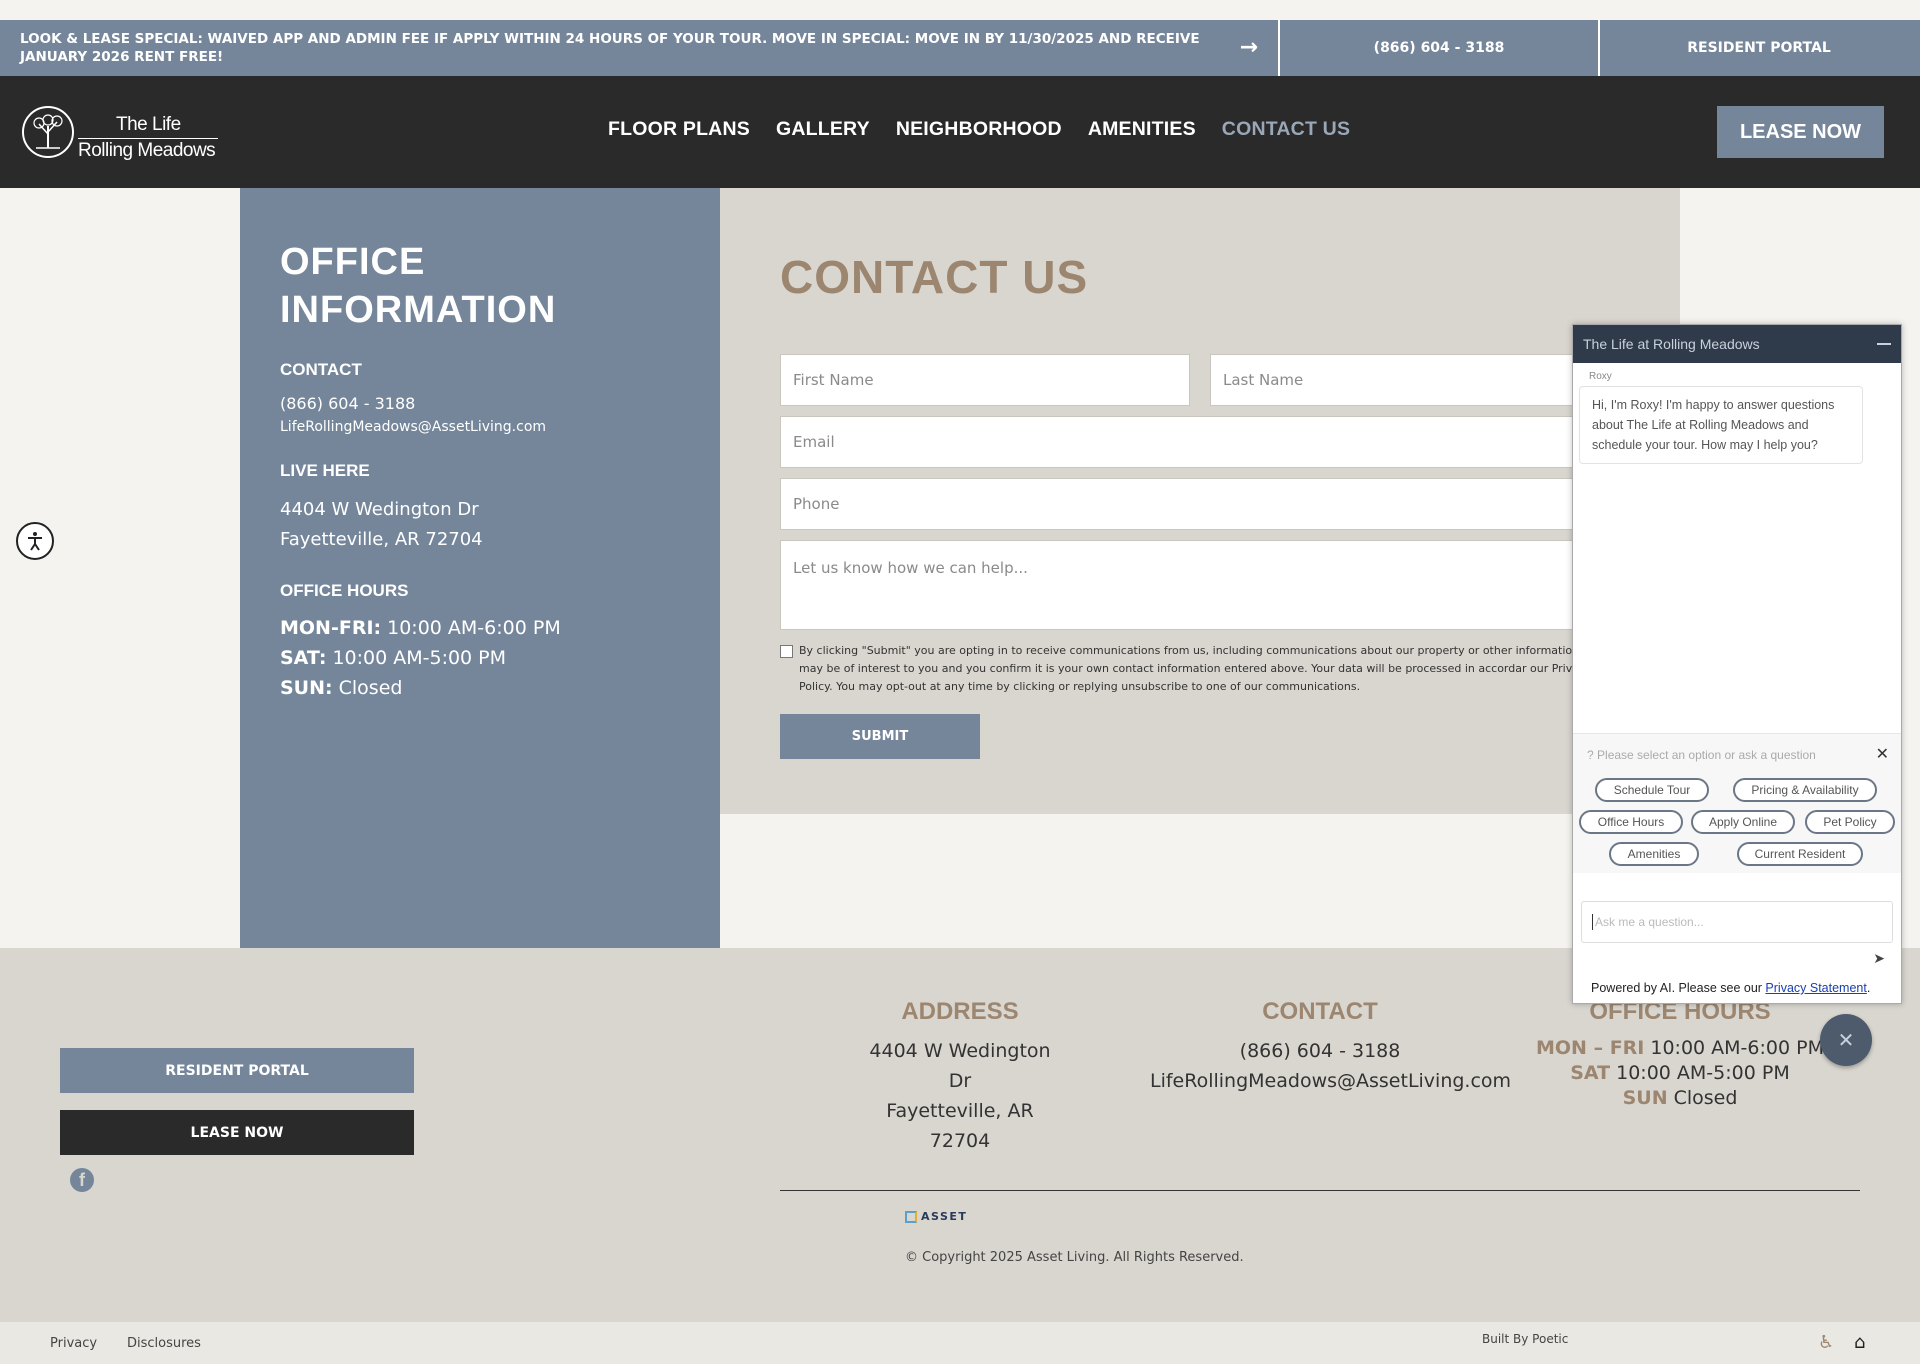 The image size is (1920, 1364). What do you see at coordinates (911, 1216) in the screenshot?
I see `asset-logo-icon` at bounding box center [911, 1216].